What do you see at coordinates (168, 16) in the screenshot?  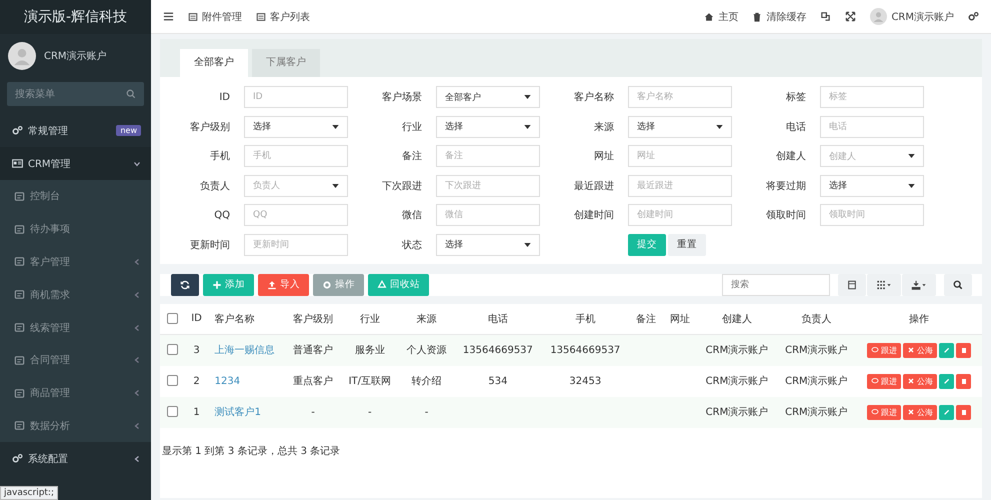 I see `menu-icon` at bounding box center [168, 16].